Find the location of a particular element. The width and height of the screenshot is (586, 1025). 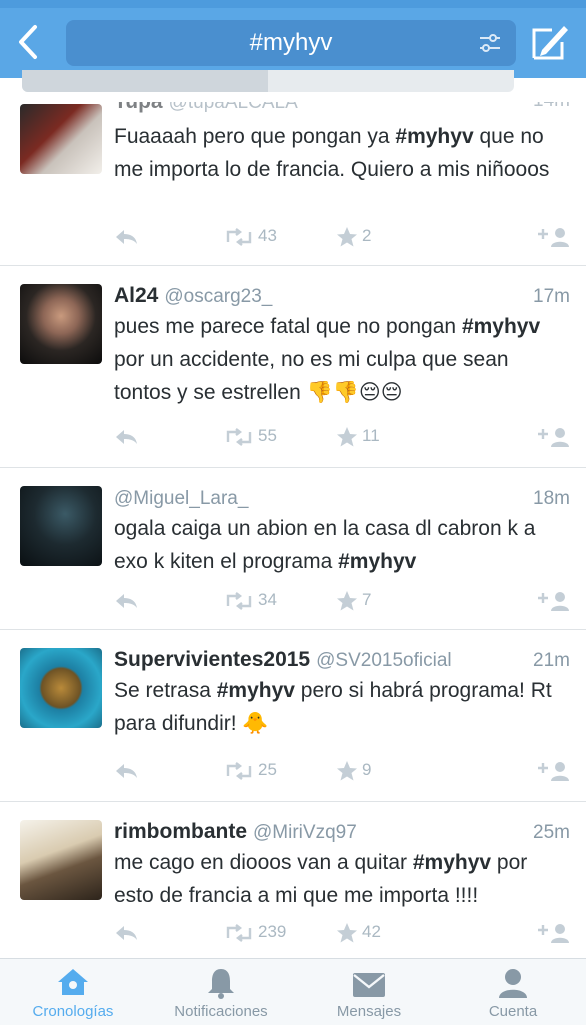

tweet-actions: 55 11 is located at coordinates (342, 436).